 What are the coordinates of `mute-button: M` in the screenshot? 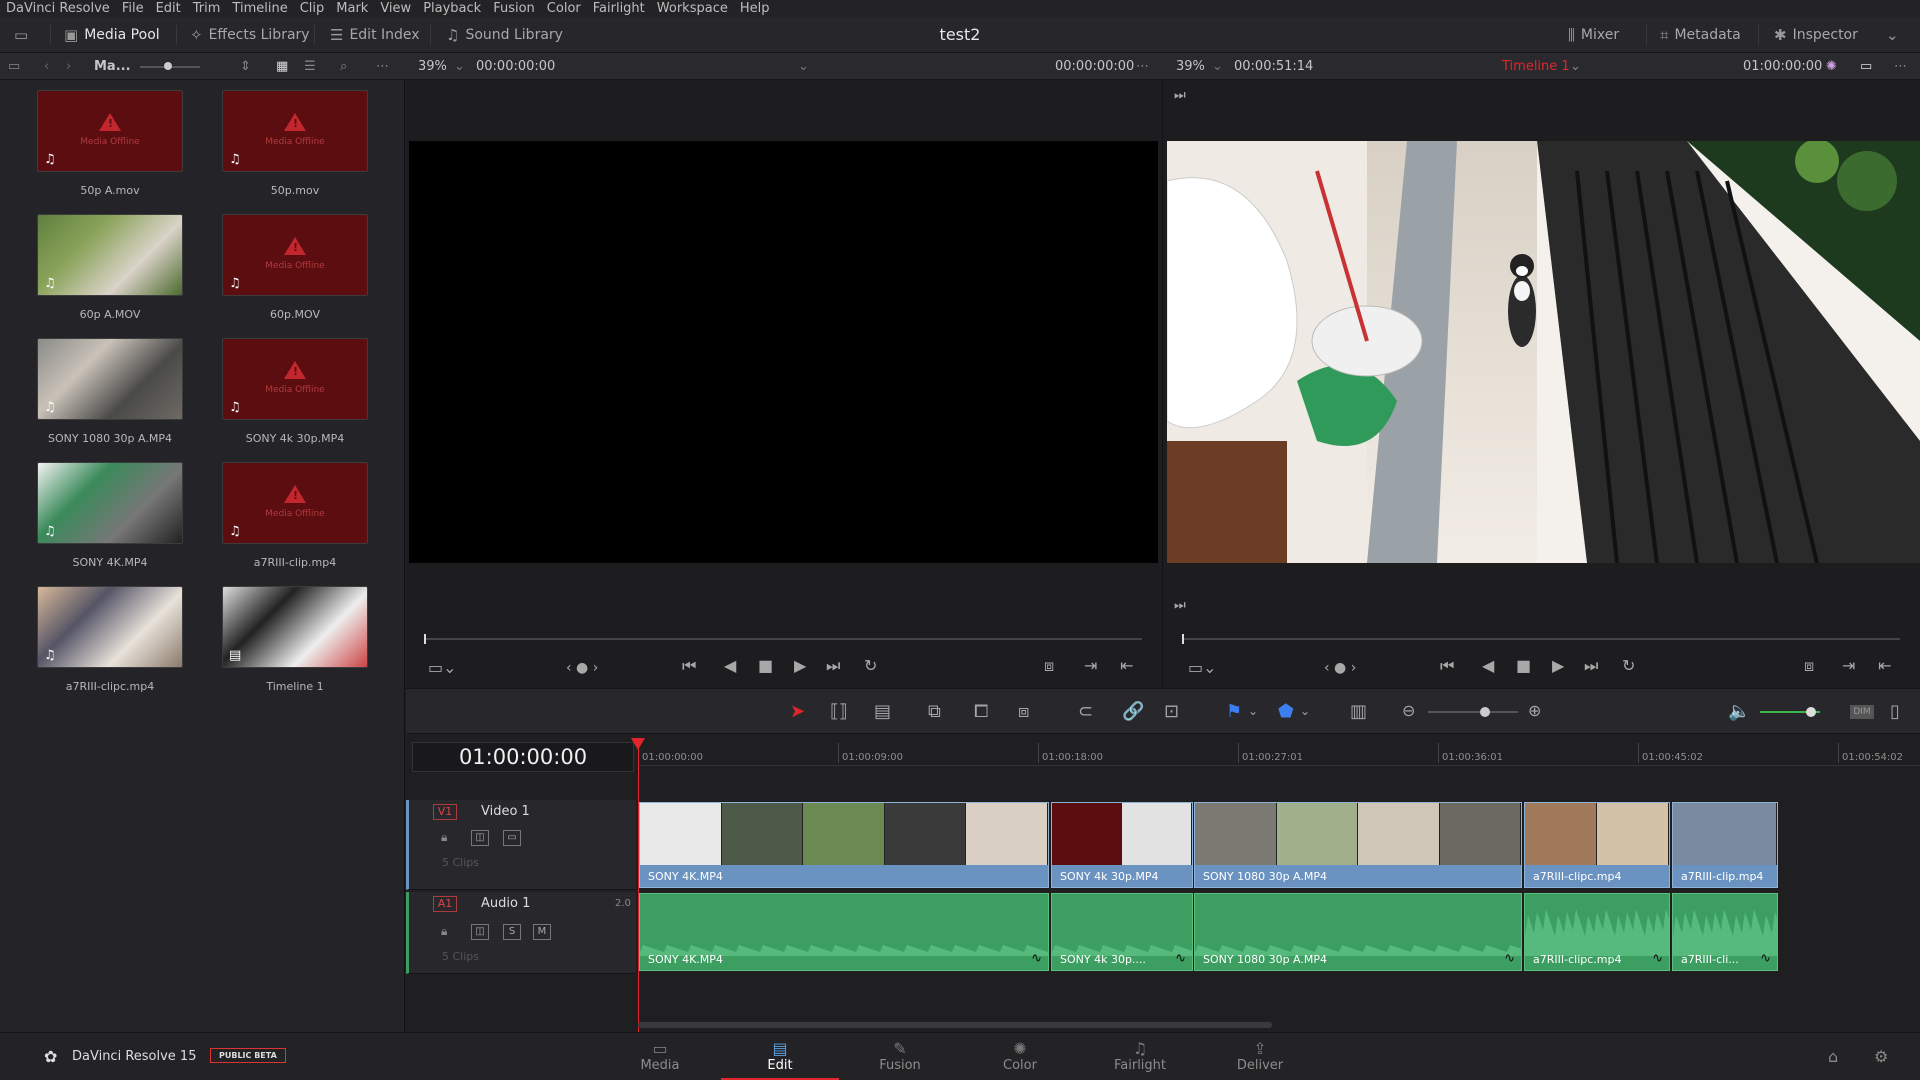 It's located at (542, 932).